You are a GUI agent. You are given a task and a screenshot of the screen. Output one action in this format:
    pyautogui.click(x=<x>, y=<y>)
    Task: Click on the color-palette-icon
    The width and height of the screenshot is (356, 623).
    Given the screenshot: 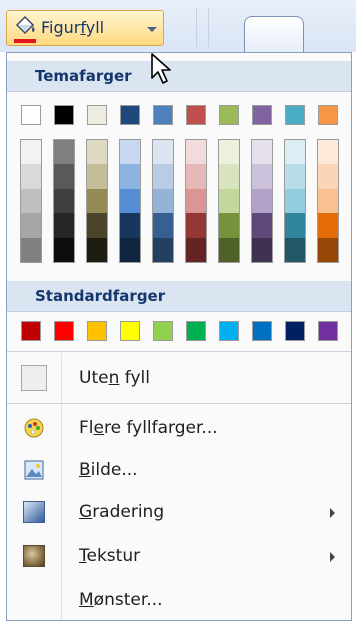 What is the action you would take?
    pyautogui.click(x=34, y=428)
    